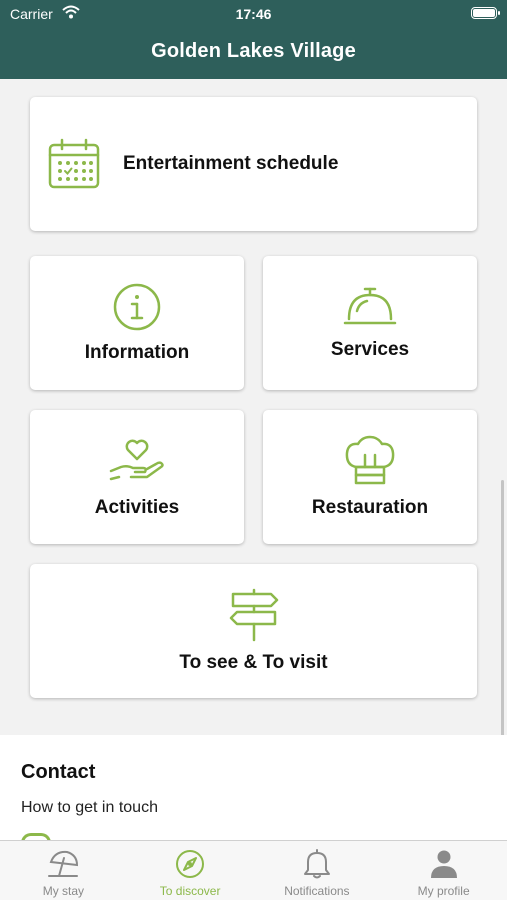 The width and height of the screenshot is (507, 900). Describe the element at coordinates (190, 891) in the screenshot. I see `tab-label: To discover` at that location.